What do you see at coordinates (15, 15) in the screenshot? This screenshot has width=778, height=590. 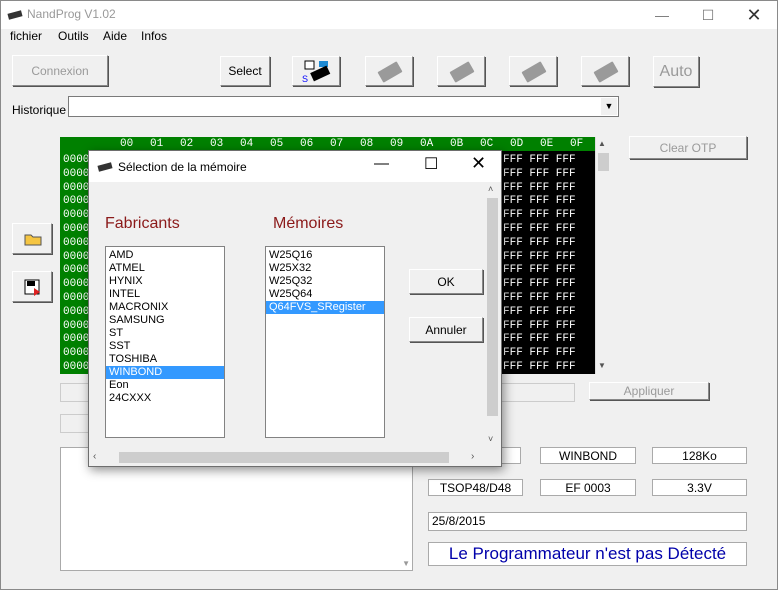 I see `chip-app-icon` at bounding box center [15, 15].